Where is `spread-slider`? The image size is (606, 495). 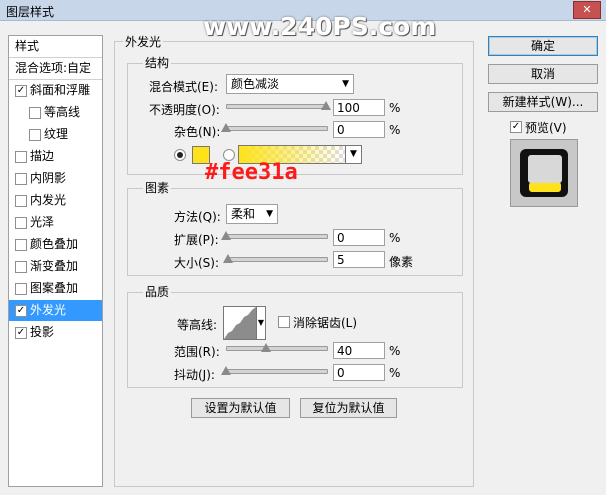
spread-slider is located at coordinates (277, 236).